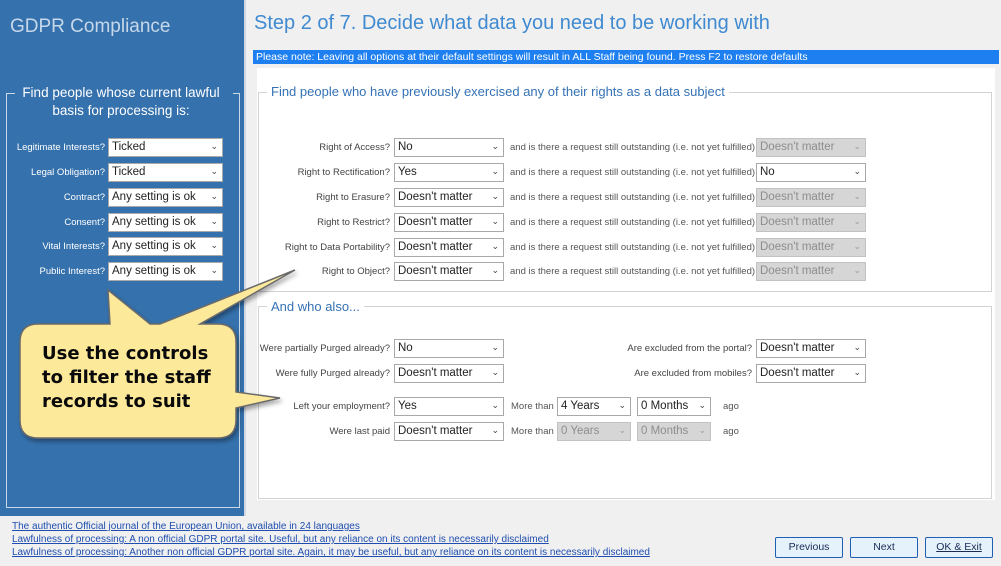 The width and height of the screenshot is (1001, 566). I want to click on left-years-select: 4 Years ⌄, so click(594, 406).